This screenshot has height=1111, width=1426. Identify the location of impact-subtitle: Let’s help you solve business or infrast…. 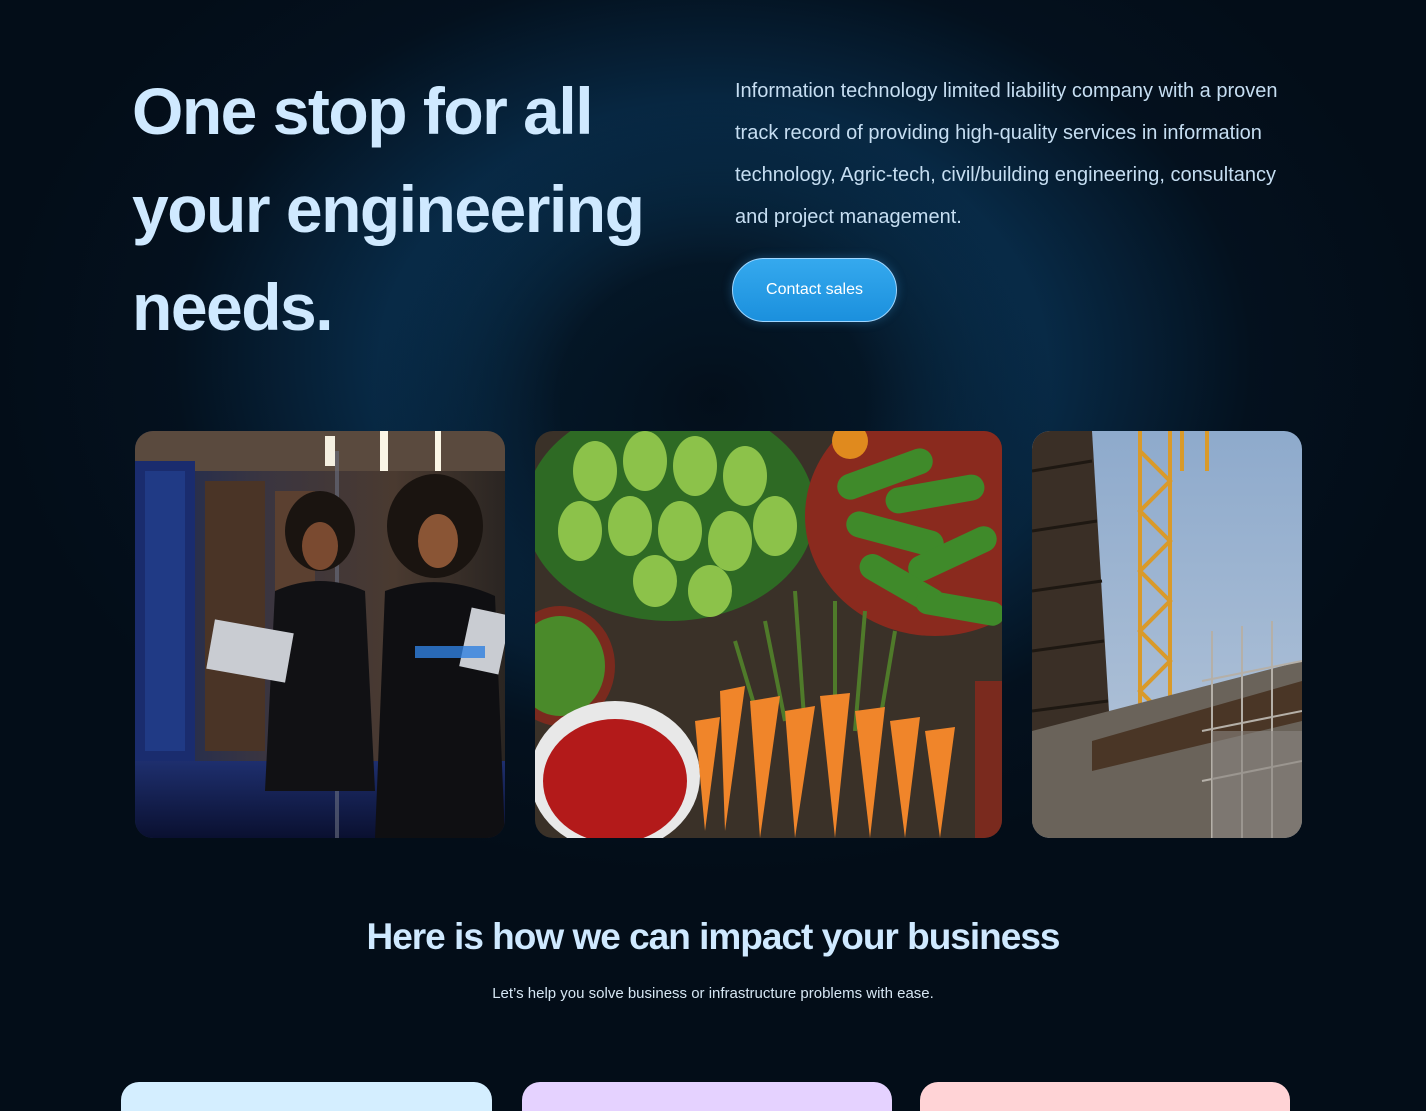
(713, 993).